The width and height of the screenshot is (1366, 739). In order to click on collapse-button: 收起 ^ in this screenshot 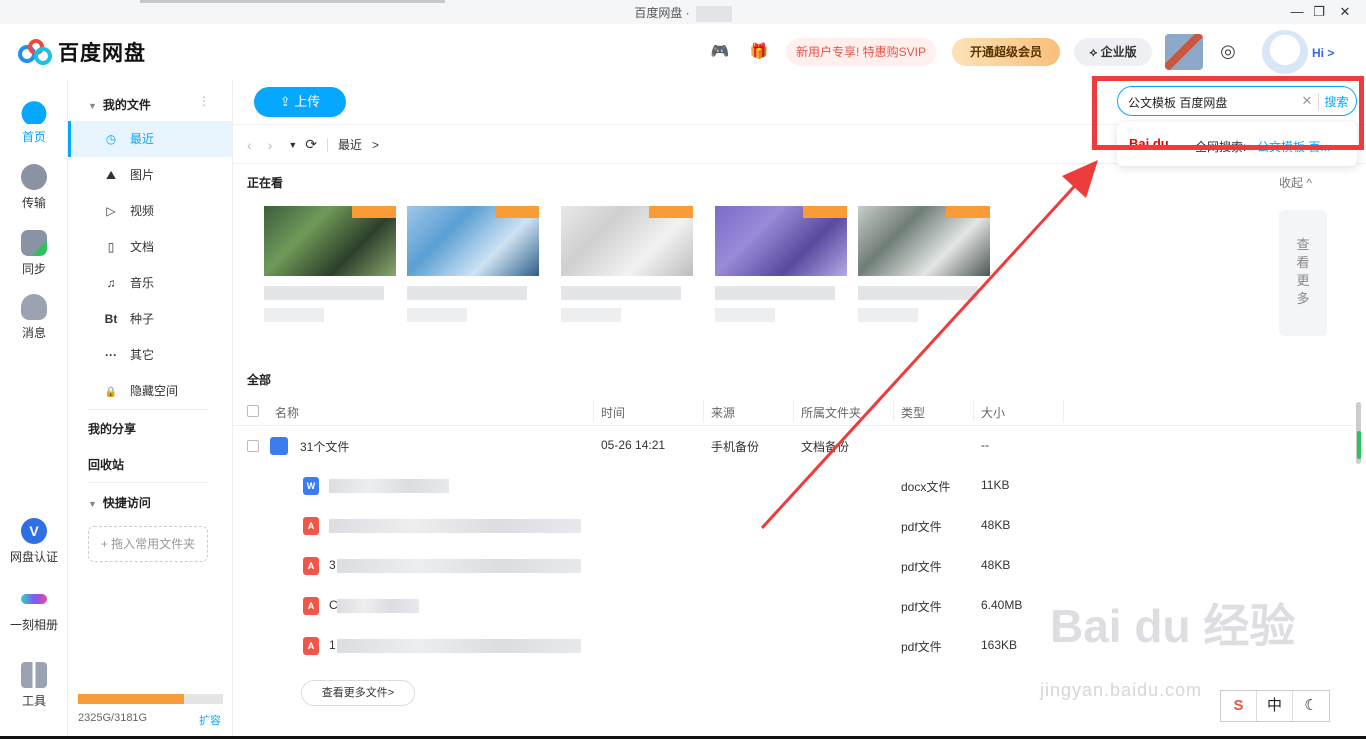, I will do `click(1295, 182)`.